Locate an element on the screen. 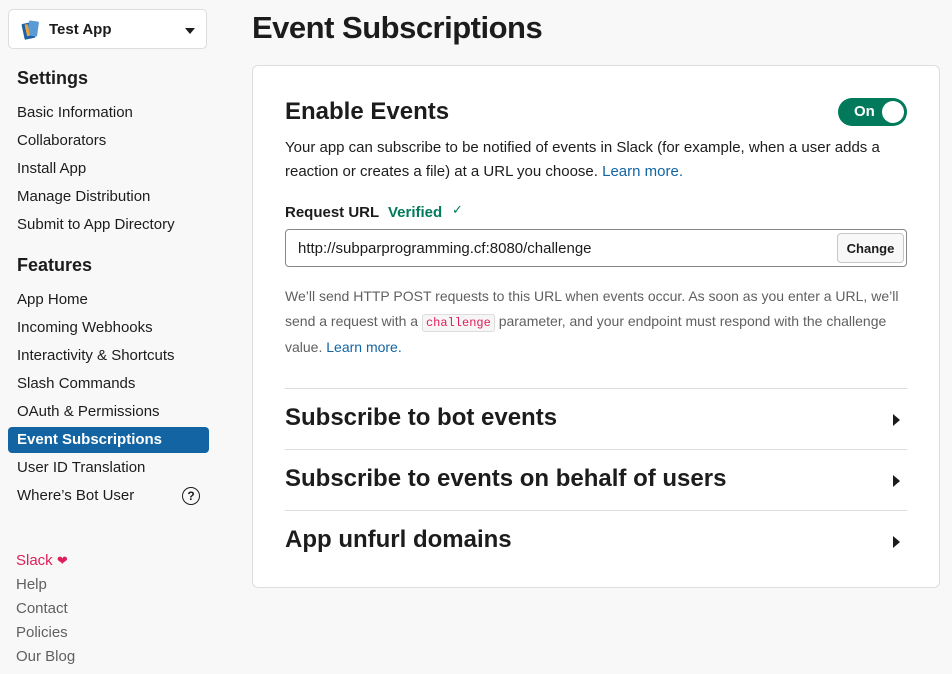 The height and width of the screenshot is (674, 952). app-book-icon is located at coordinates (30, 30).